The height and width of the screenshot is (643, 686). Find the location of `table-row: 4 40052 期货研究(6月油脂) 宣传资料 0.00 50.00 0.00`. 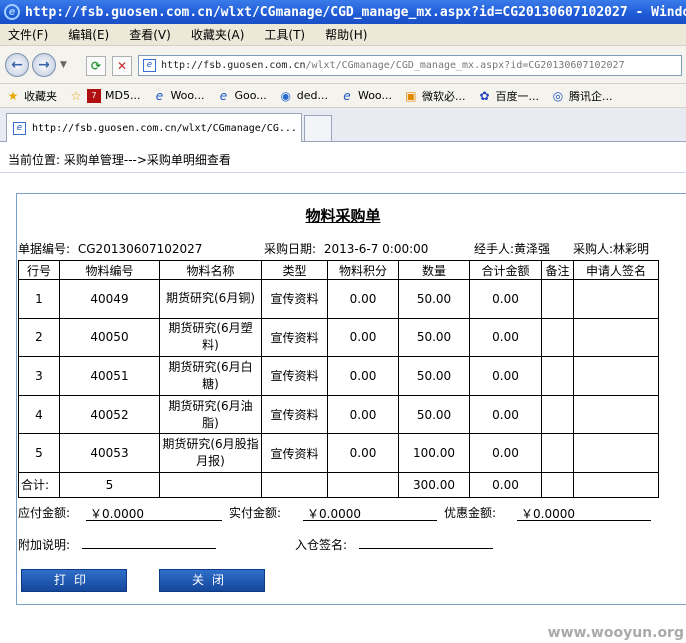

table-row: 4 40052 期货研究(6月油脂) 宣传资料 0.00 50.00 0.00 is located at coordinates (338, 414).